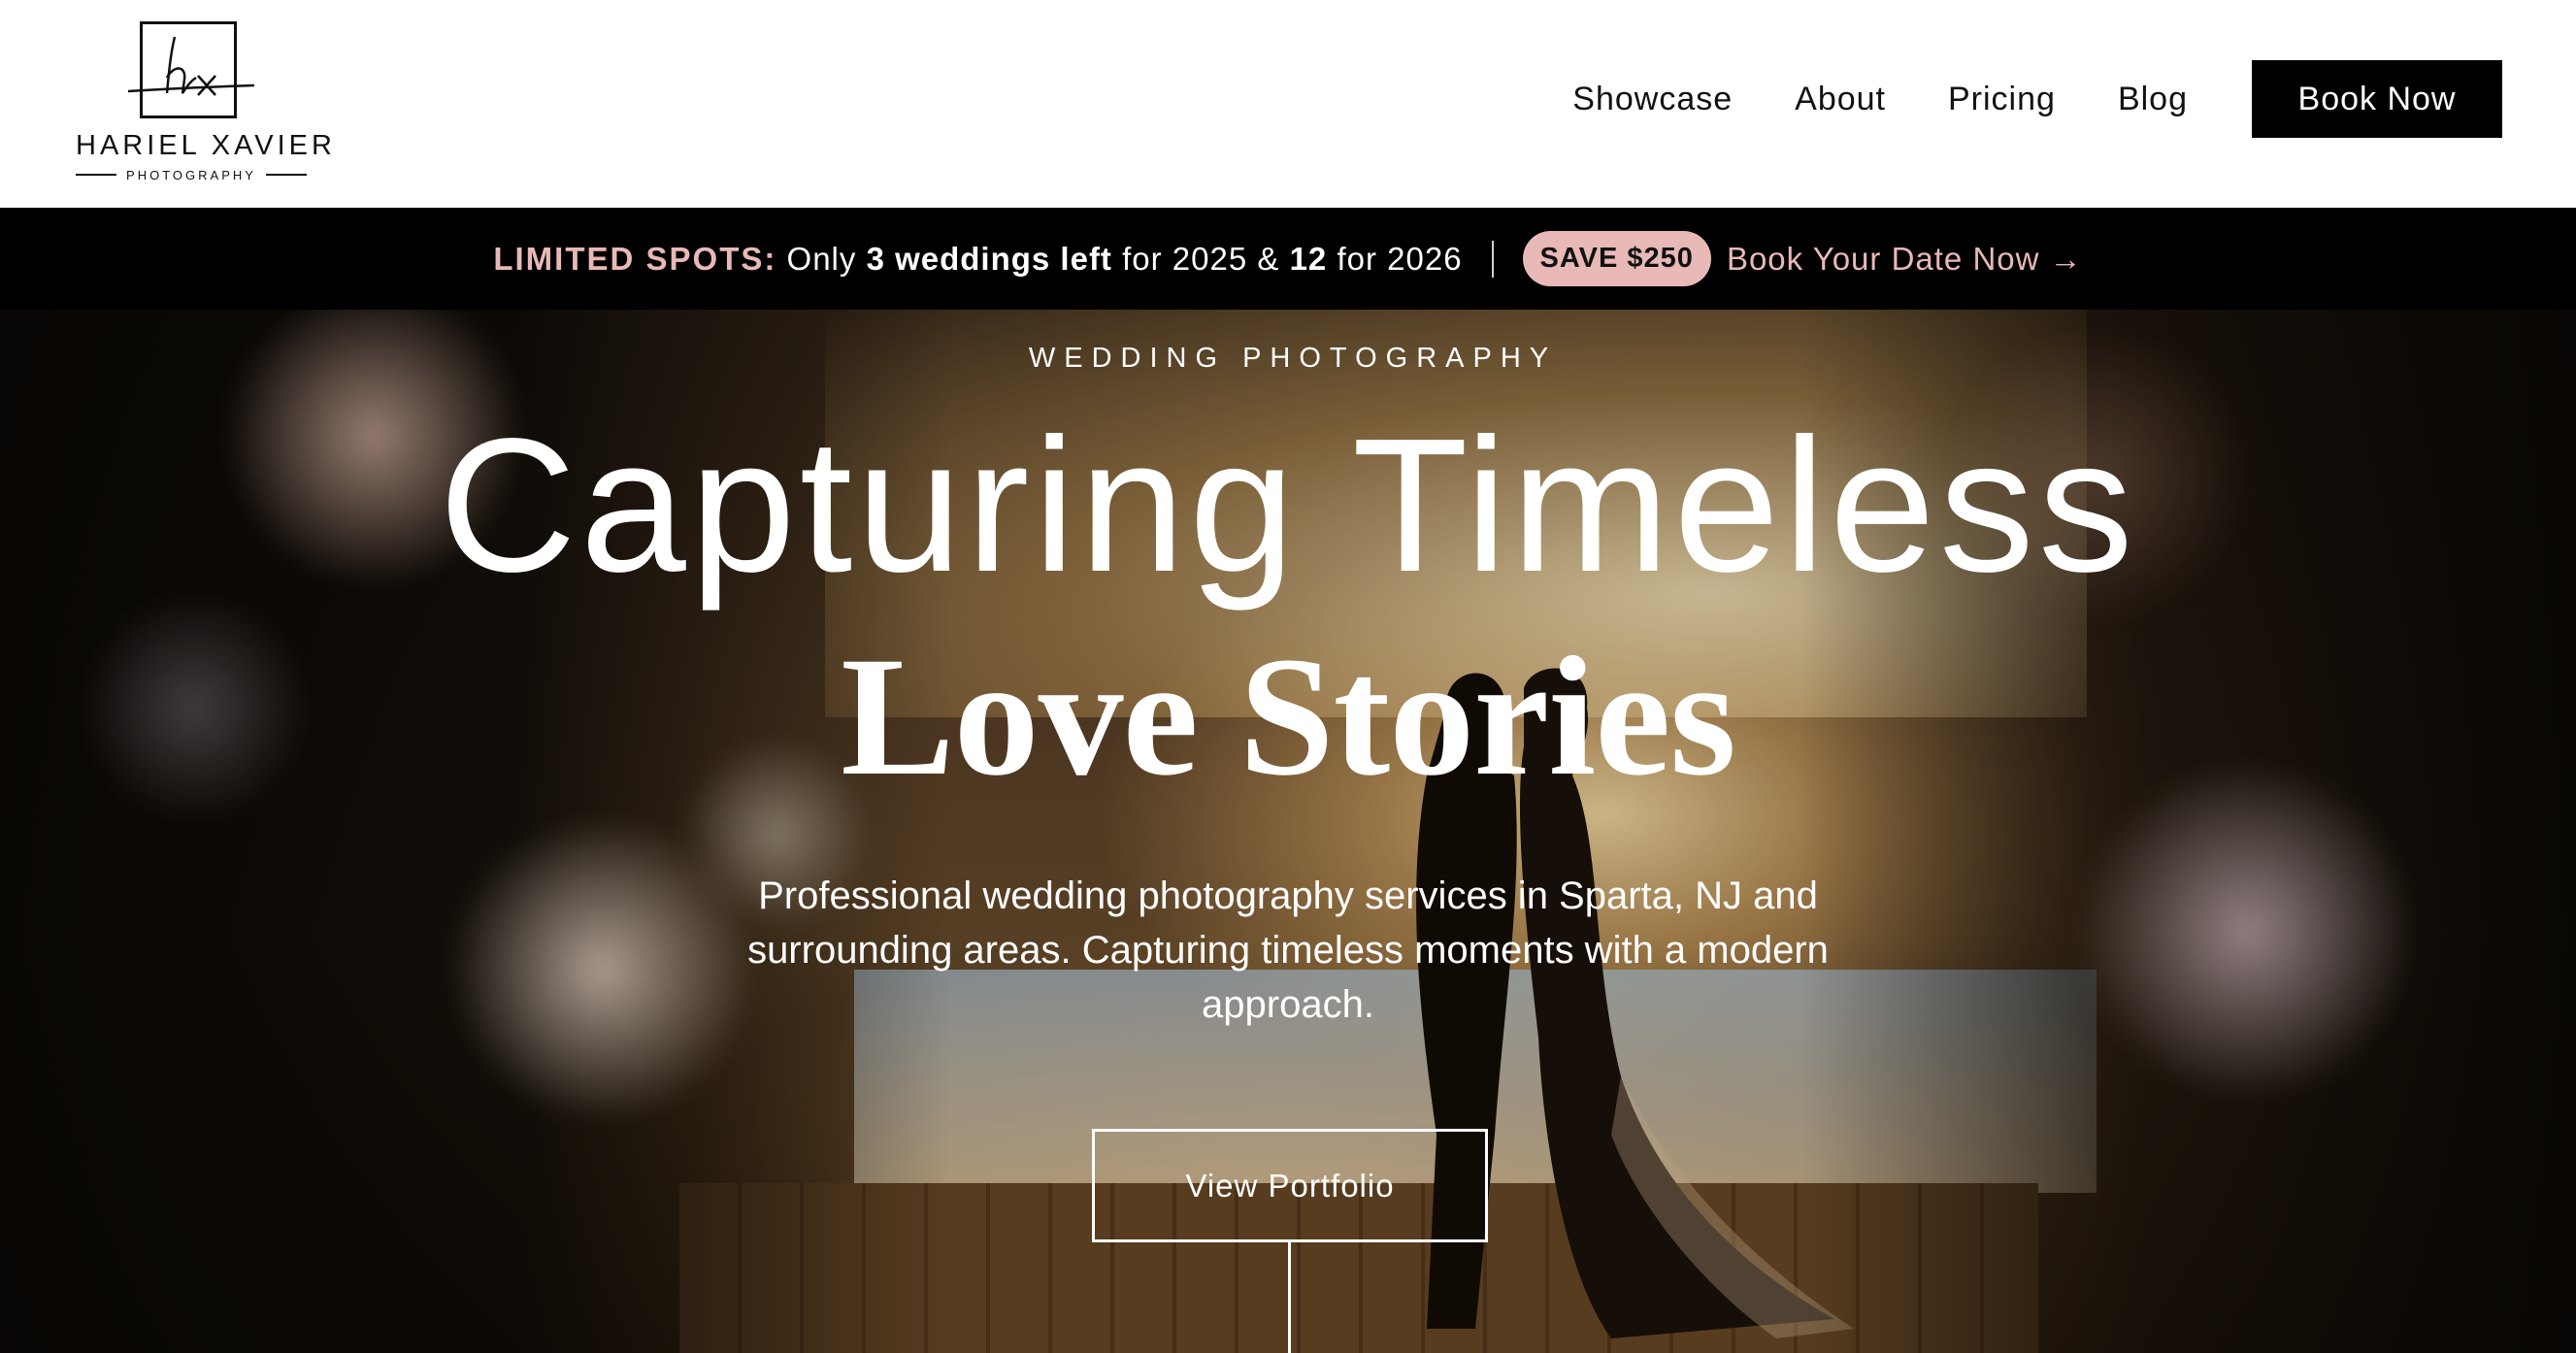 The height and width of the screenshot is (1353, 2576). Describe the element at coordinates (1616, 258) in the screenshot. I see `save-badge: SAVE $250` at that location.